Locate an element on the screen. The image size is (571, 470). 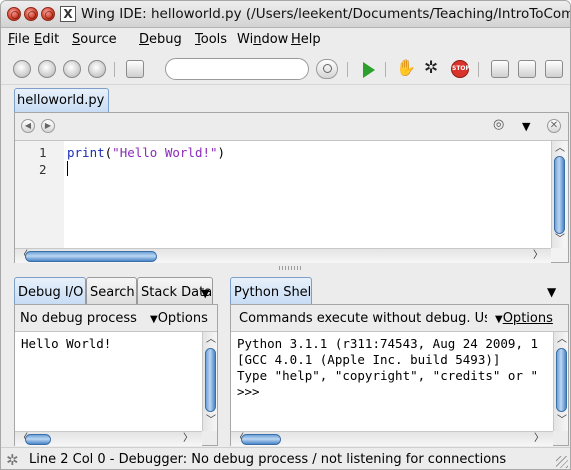
editor-horizontal-scrollbar: 〈 〉 is located at coordinates (283, 255).